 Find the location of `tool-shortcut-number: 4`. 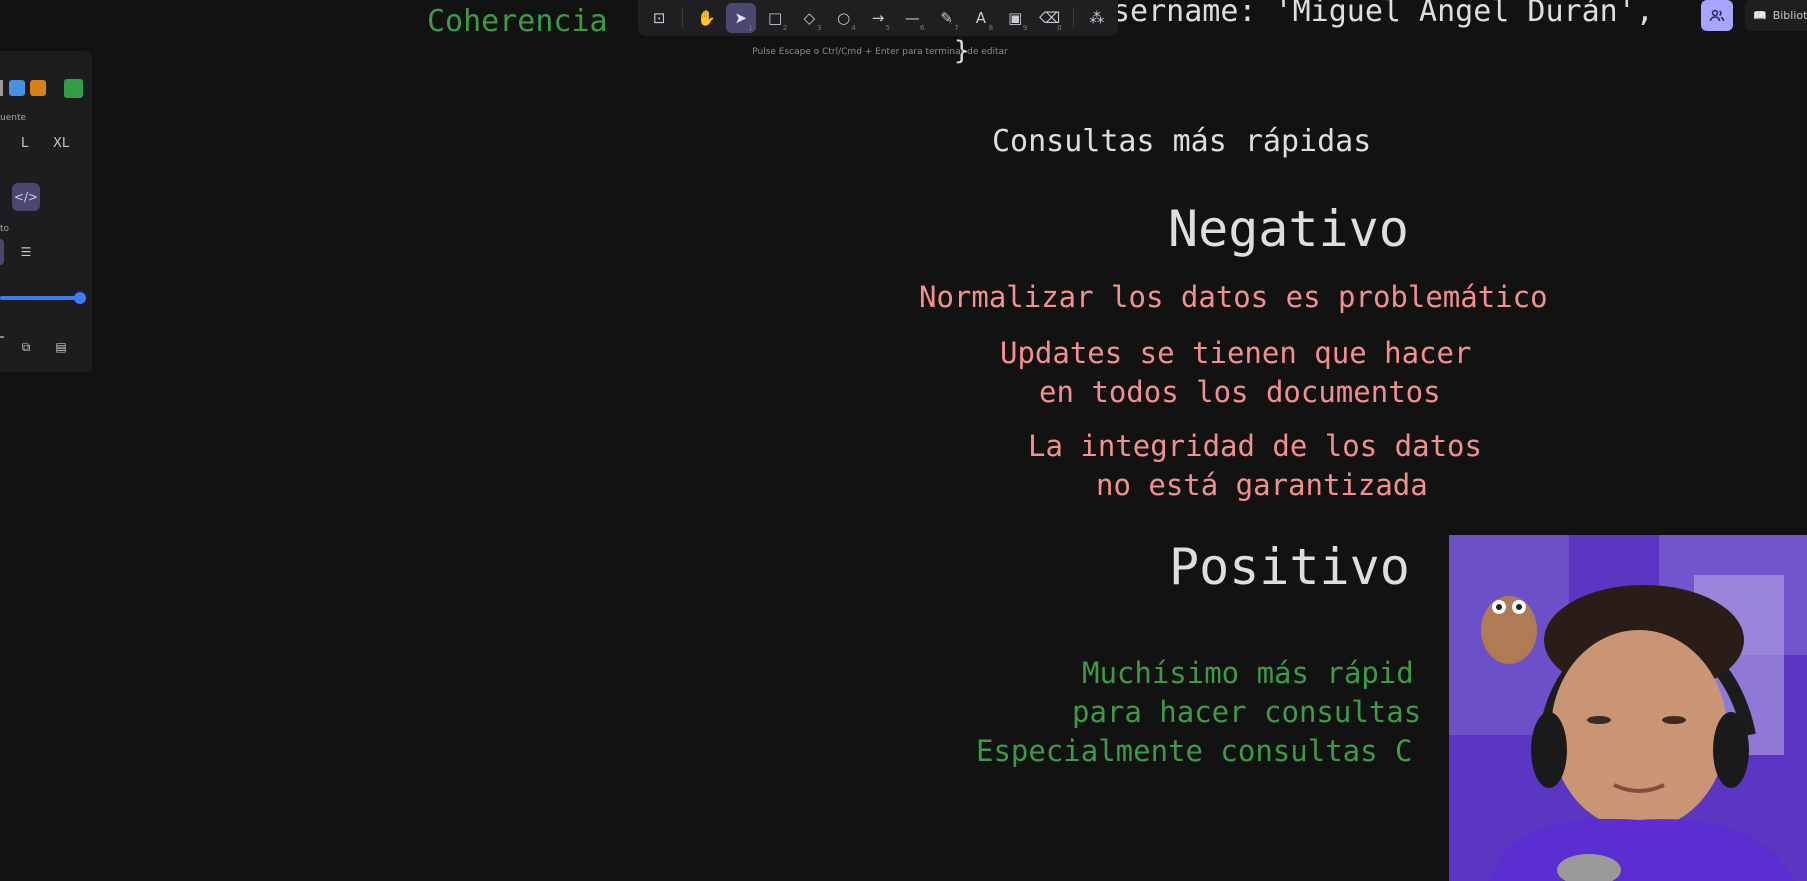

tool-shortcut-number: 4 is located at coordinates (853, 28).